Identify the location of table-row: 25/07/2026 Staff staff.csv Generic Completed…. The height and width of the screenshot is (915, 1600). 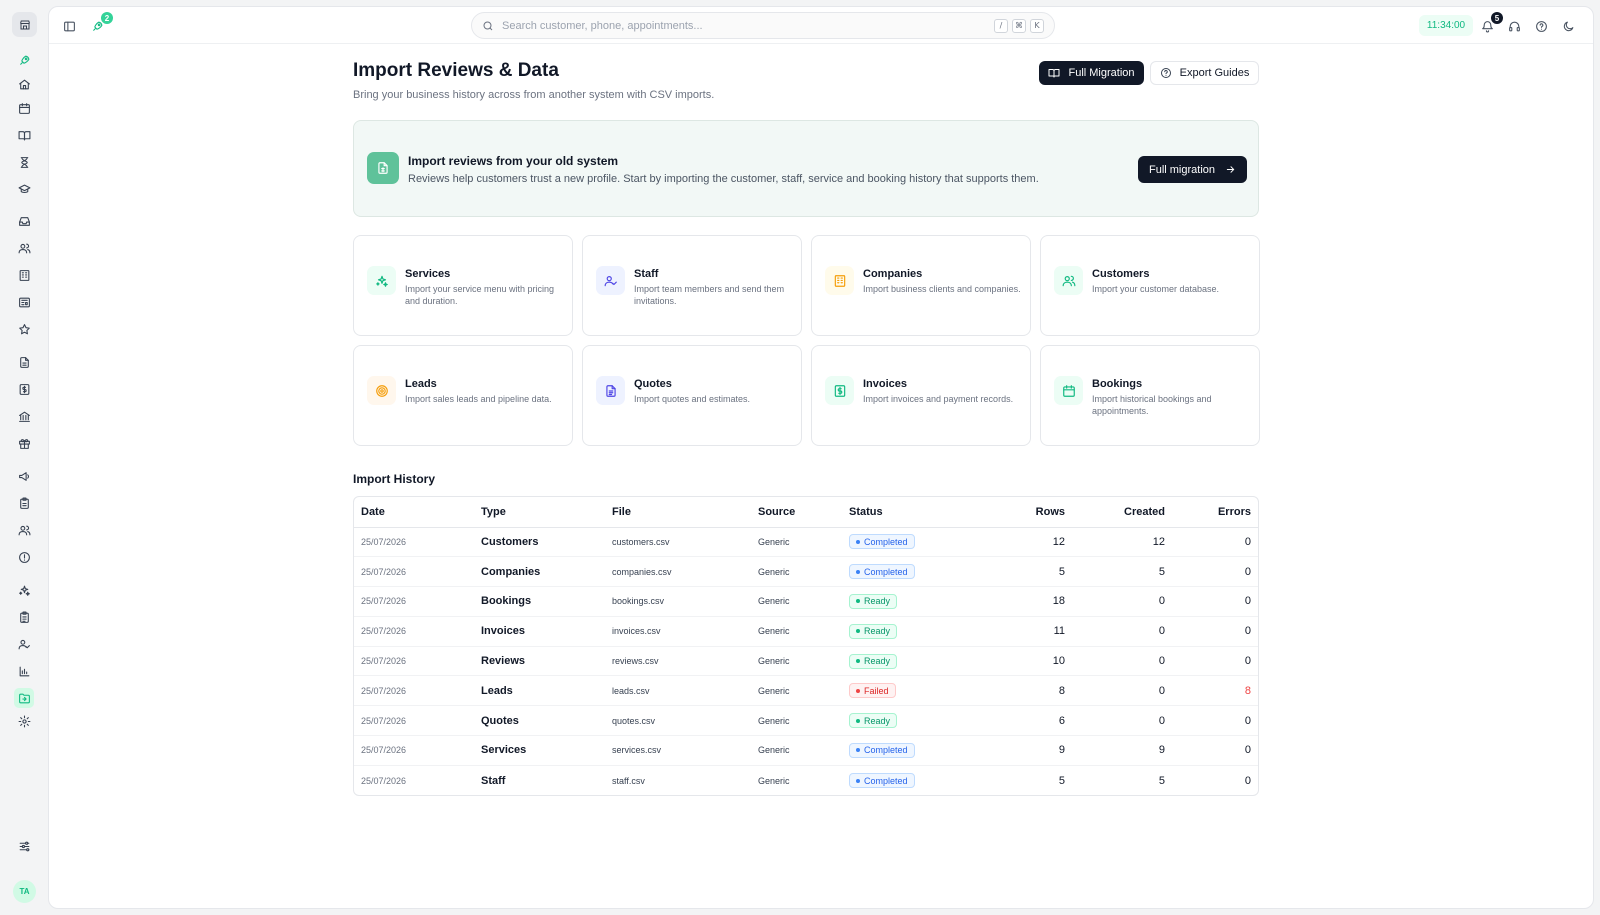
(806, 780).